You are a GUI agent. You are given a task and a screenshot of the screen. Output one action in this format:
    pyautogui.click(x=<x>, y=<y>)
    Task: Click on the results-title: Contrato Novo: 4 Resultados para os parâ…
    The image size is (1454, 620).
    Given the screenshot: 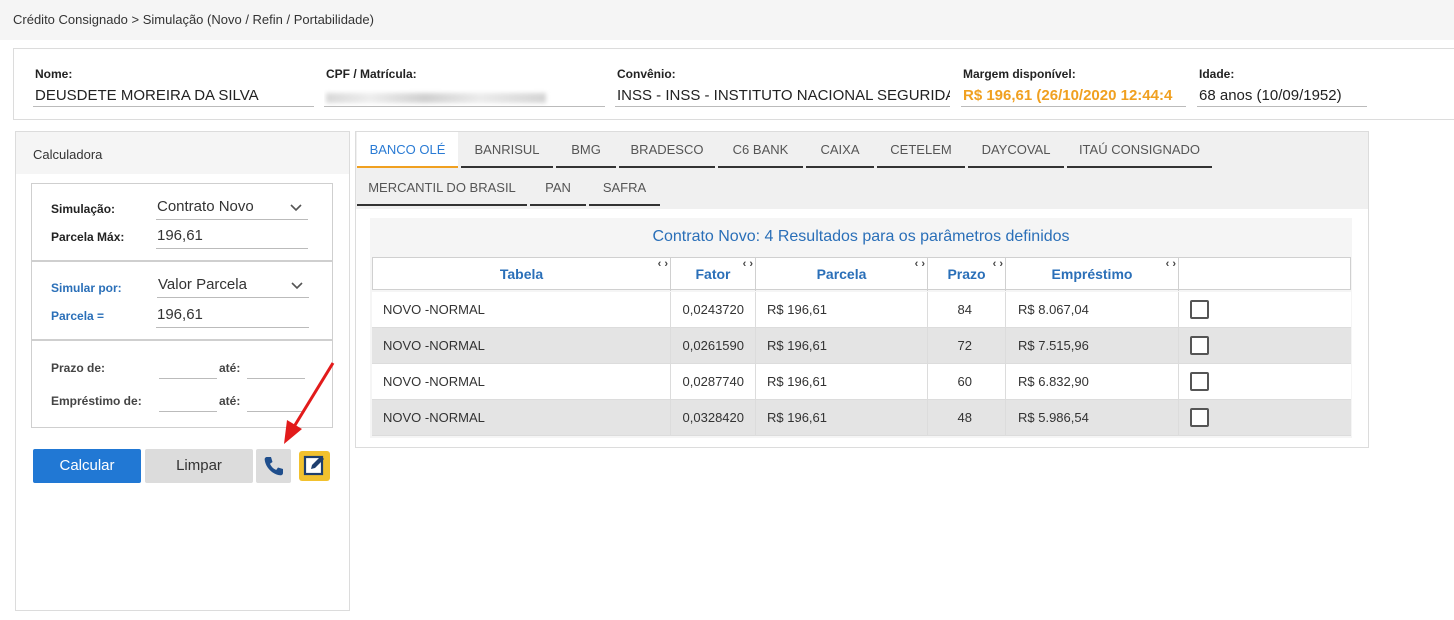 What is the action you would take?
    pyautogui.click(x=861, y=236)
    